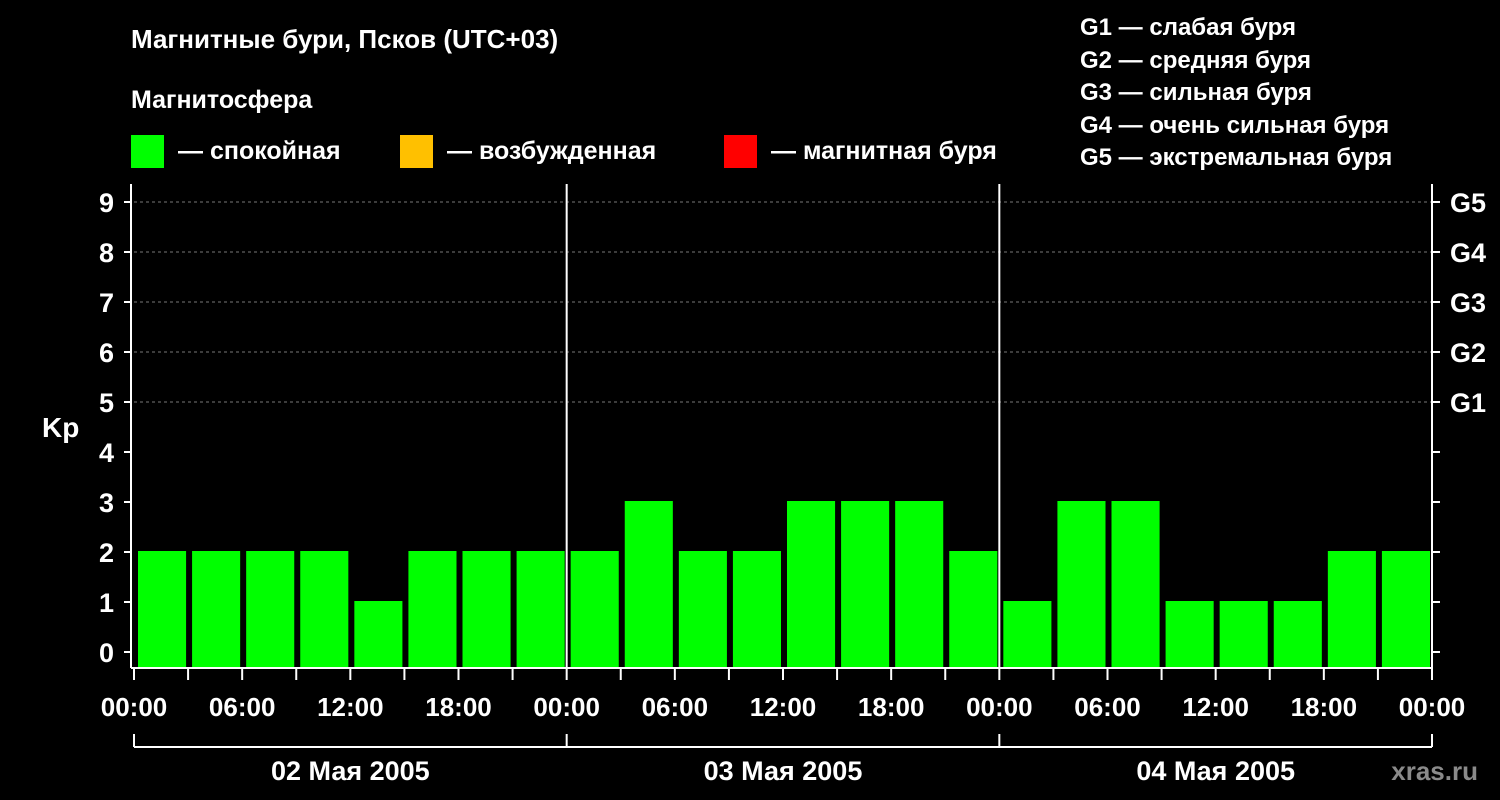 This screenshot has width=1500, height=800. Describe the element at coordinates (106, 203) in the screenshot. I see `y-tick-label: 9` at that location.